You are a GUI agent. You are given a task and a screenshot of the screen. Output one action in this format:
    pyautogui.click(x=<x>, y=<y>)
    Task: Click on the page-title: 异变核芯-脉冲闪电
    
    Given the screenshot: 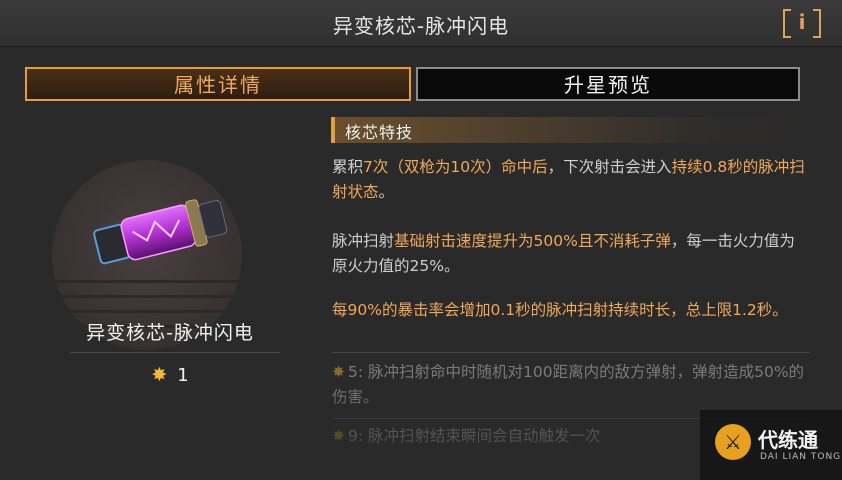 What is the action you would take?
    pyautogui.click(x=421, y=26)
    